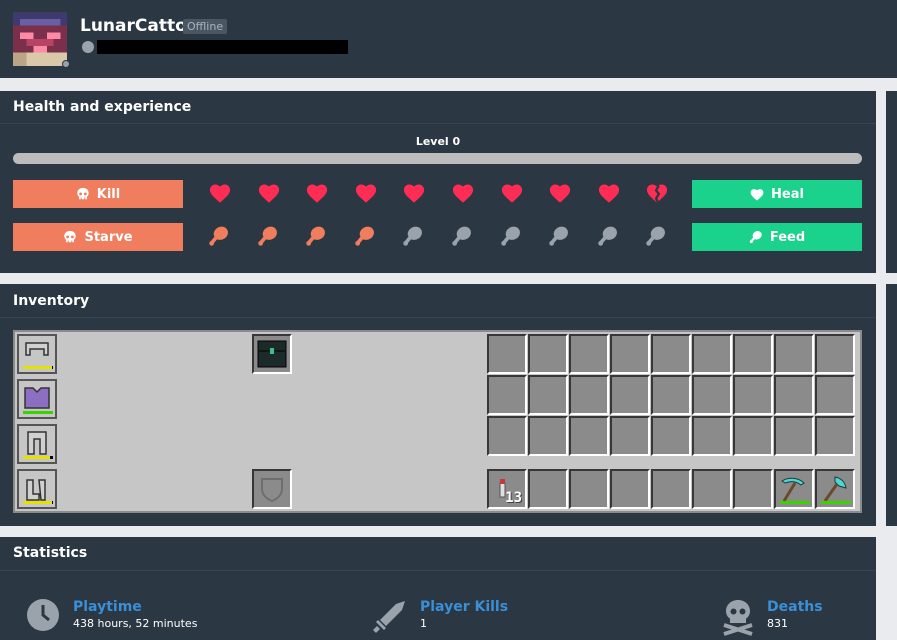 The height and width of the screenshot is (640, 897). Describe the element at coordinates (70, 236) in the screenshot. I see `skull-icon` at that location.